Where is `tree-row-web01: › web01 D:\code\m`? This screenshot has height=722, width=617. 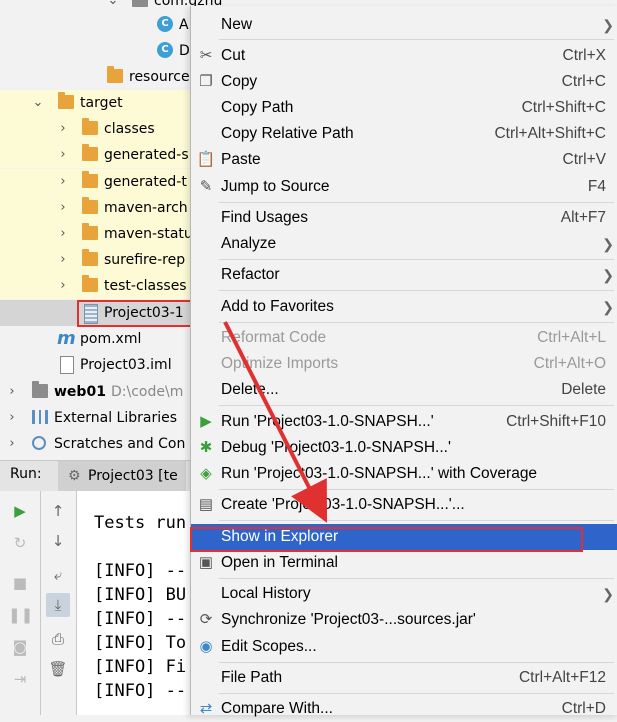 tree-row-web01: › web01 D:\code\m is located at coordinates (95, 392).